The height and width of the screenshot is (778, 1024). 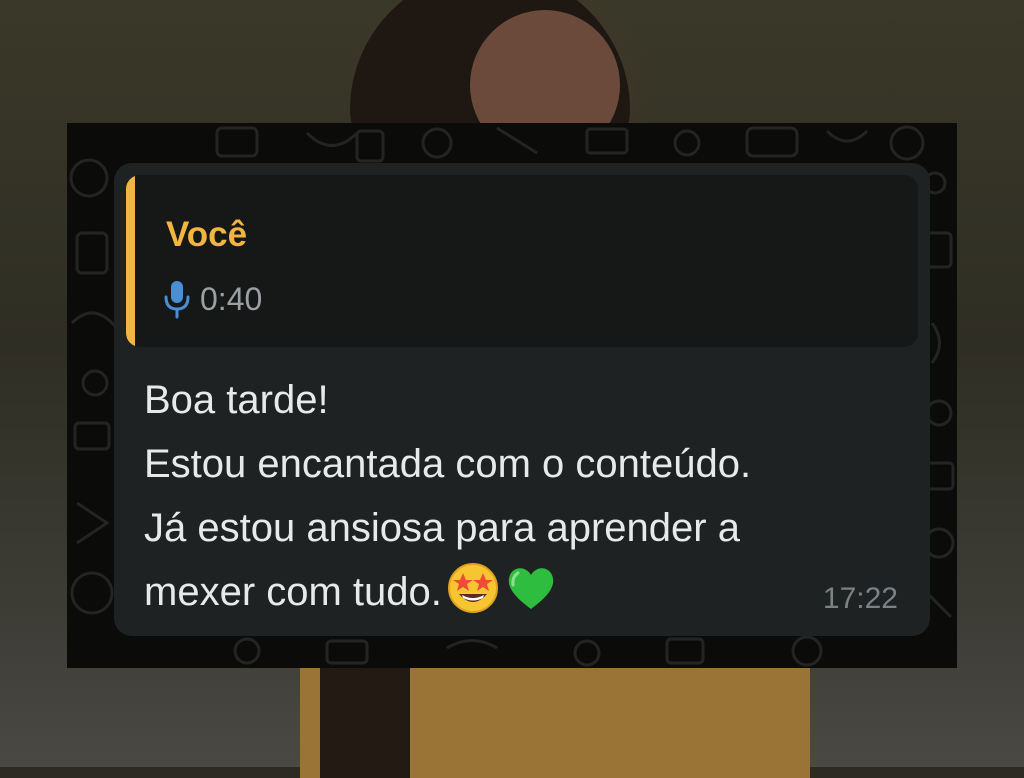 I want to click on microphone-icon, so click(x=177, y=300).